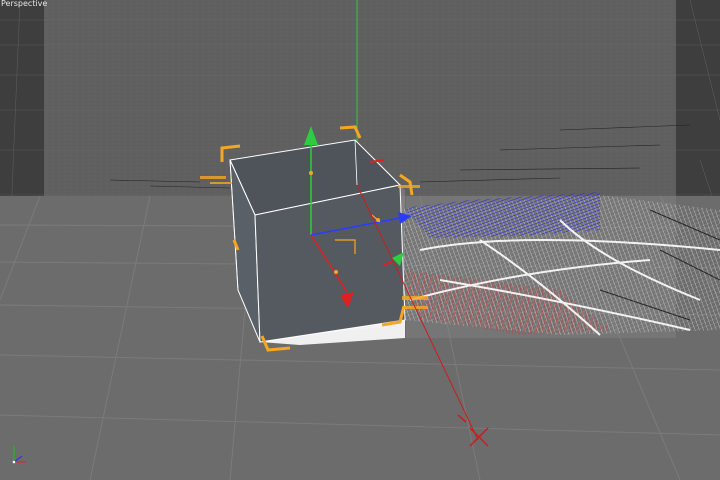 This screenshot has height=480, width=720. What do you see at coordinates (19, 455) in the screenshot?
I see `world-axis-icon` at bounding box center [19, 455].